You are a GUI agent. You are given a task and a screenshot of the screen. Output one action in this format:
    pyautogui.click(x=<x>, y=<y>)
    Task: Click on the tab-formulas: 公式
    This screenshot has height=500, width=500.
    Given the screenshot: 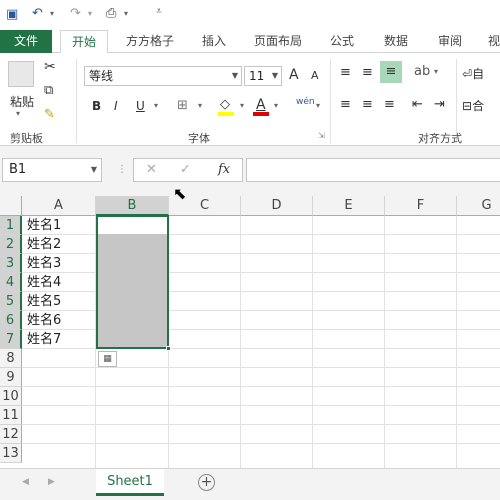 What is the action you would take?
    pyautogui.click(x=342, y=41)
    